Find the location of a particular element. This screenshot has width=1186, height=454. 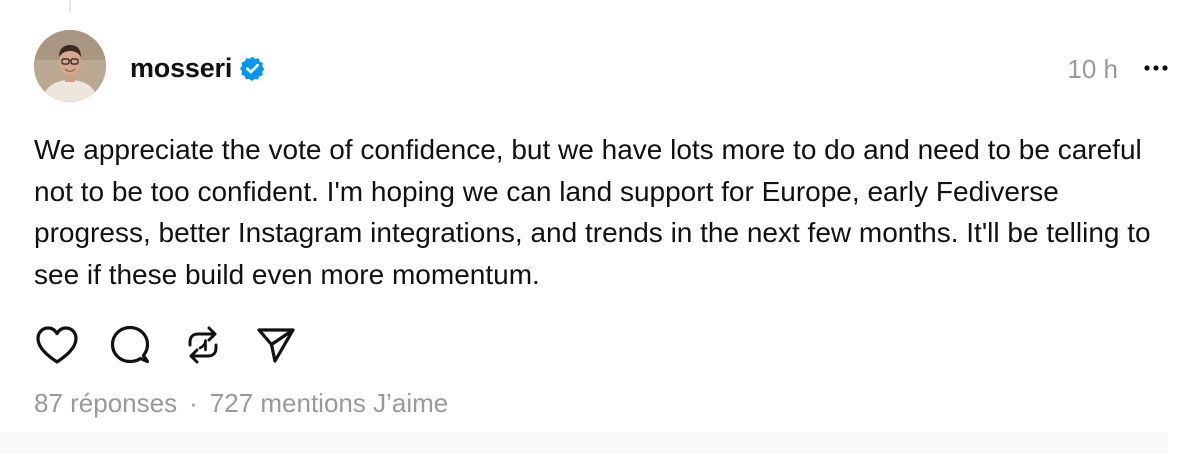

post-timestamp: 10 h is located at coordinates (1092, 69).